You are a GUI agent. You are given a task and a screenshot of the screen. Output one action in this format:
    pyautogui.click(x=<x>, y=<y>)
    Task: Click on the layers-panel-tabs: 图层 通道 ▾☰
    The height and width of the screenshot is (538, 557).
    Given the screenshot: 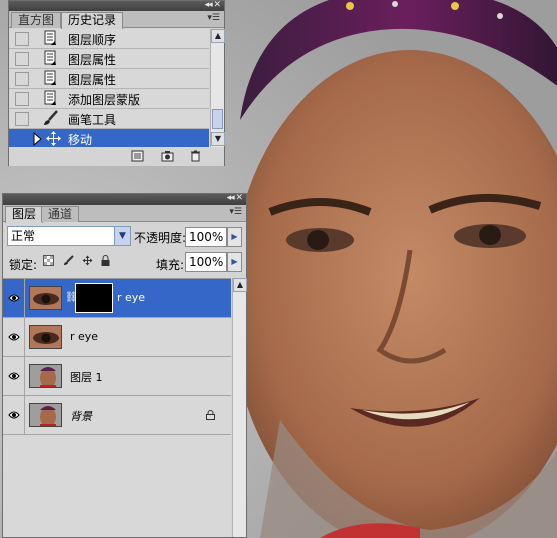 What is the action you would take?
    pyautogui.click(x=124, y=214)
    